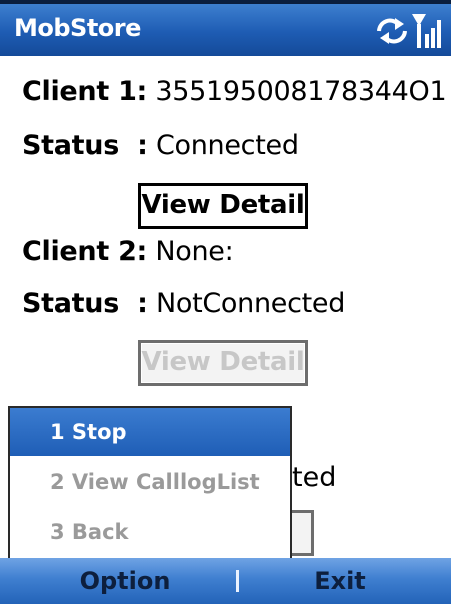 The width and height of the screenshot is (451, 604). What do you see at coordinates (426, 31) in the screenshot?
I see `signal-icon` at bounding box center [426, 31].